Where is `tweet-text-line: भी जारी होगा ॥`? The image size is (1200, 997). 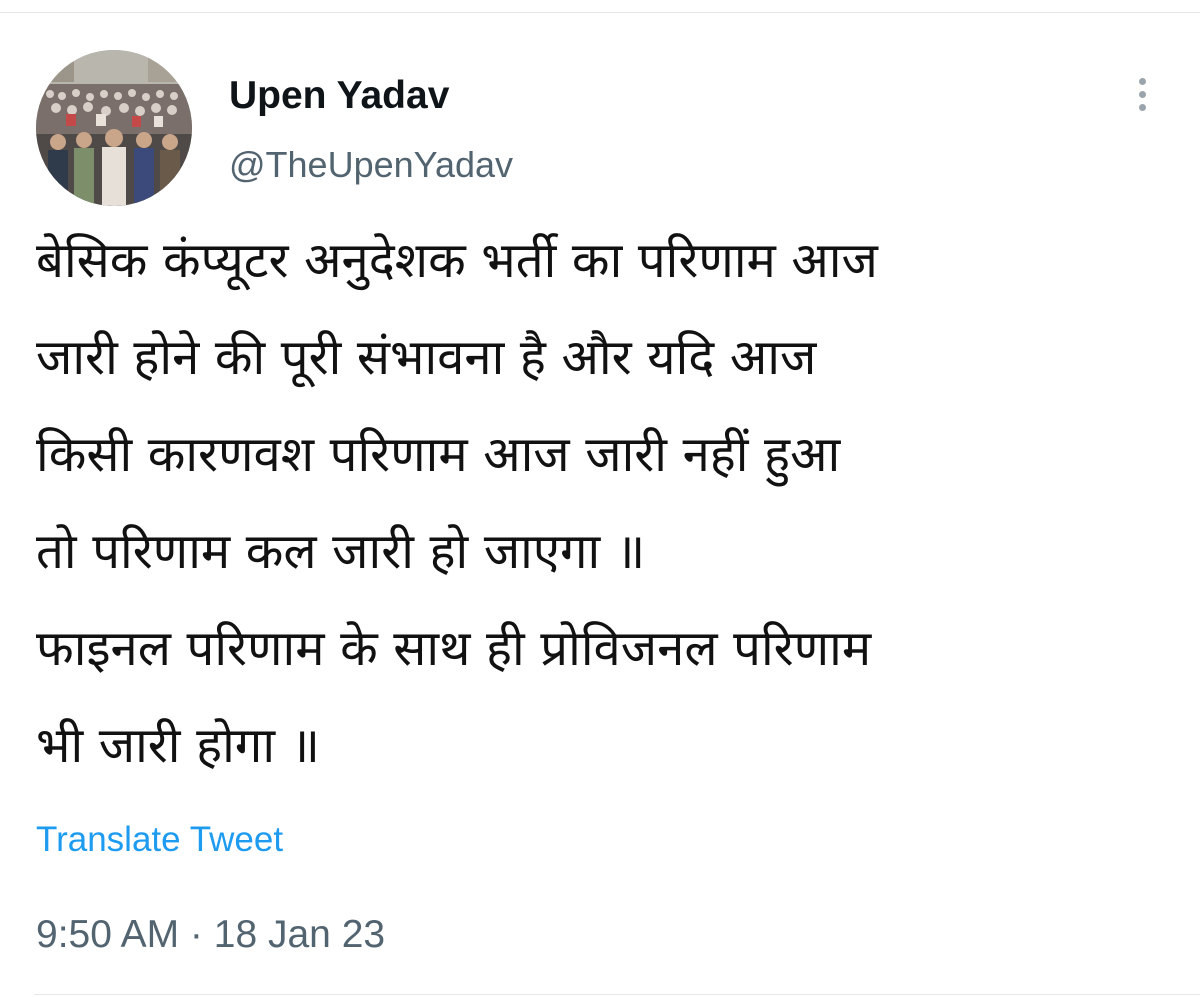
tweet-text-line: भी जारी होगा ॥ is located at coordinates (178, 745).